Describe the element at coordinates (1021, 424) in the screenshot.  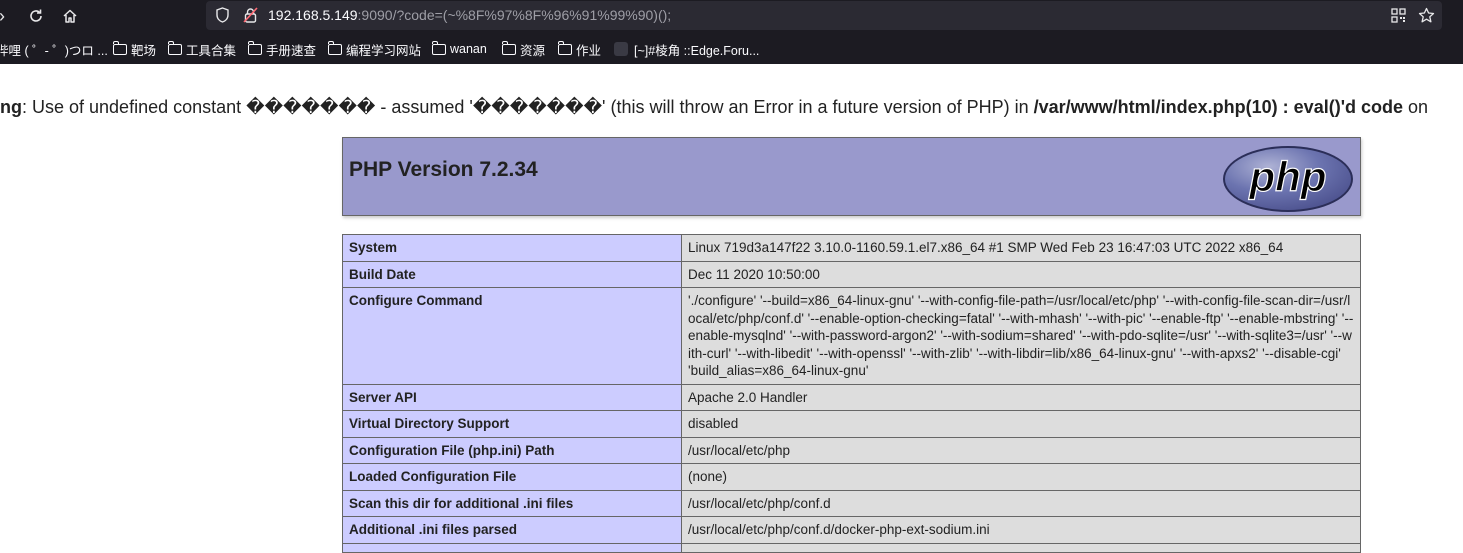
I see `config-value: disabled` at that location.